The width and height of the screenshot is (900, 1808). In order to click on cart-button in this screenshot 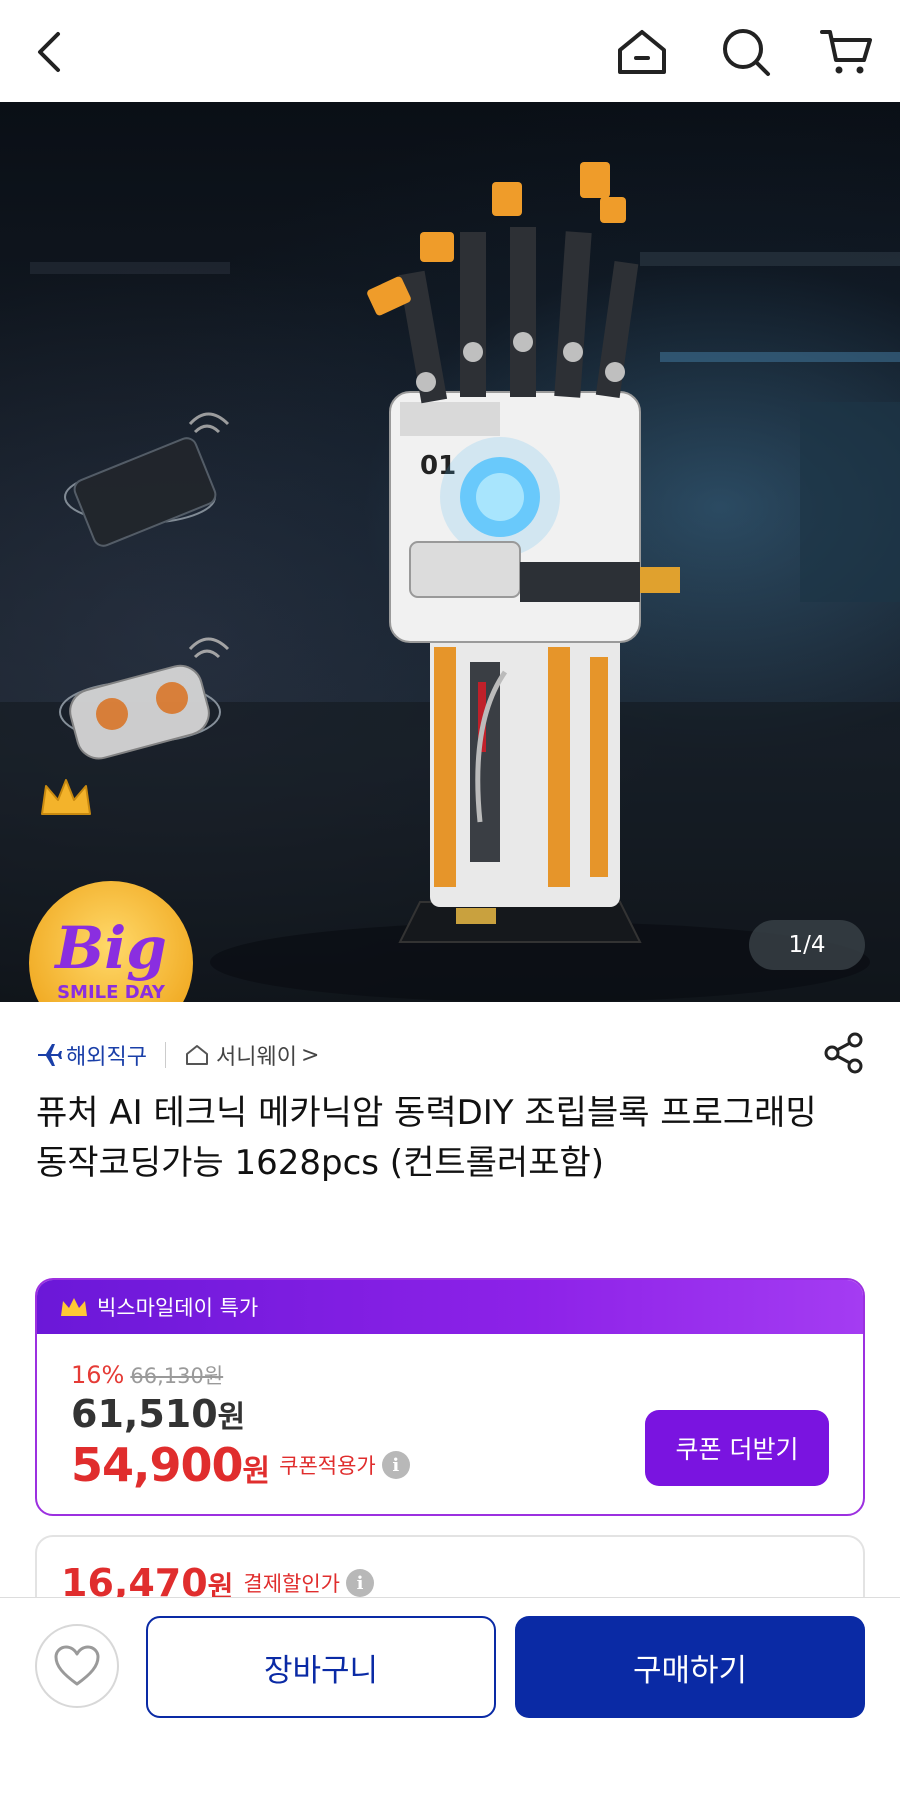, I will do `click(846, 52)`.